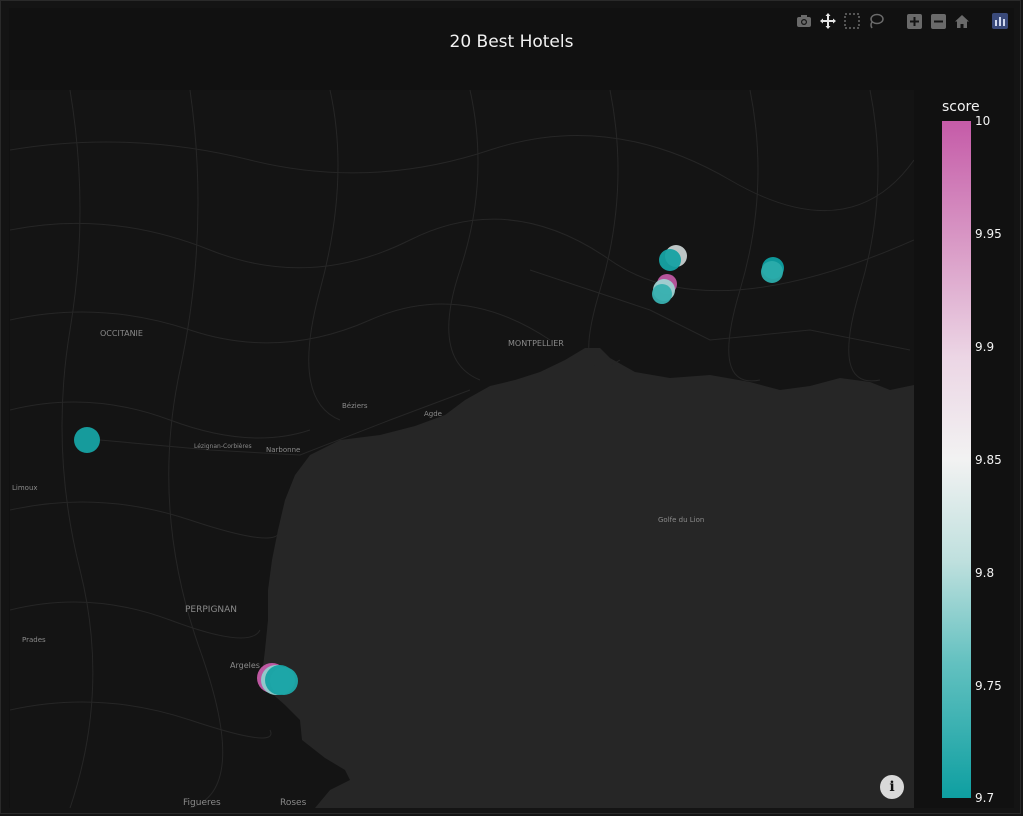  I want to click on colorbar-tick: 9.95, so click(988, 234).